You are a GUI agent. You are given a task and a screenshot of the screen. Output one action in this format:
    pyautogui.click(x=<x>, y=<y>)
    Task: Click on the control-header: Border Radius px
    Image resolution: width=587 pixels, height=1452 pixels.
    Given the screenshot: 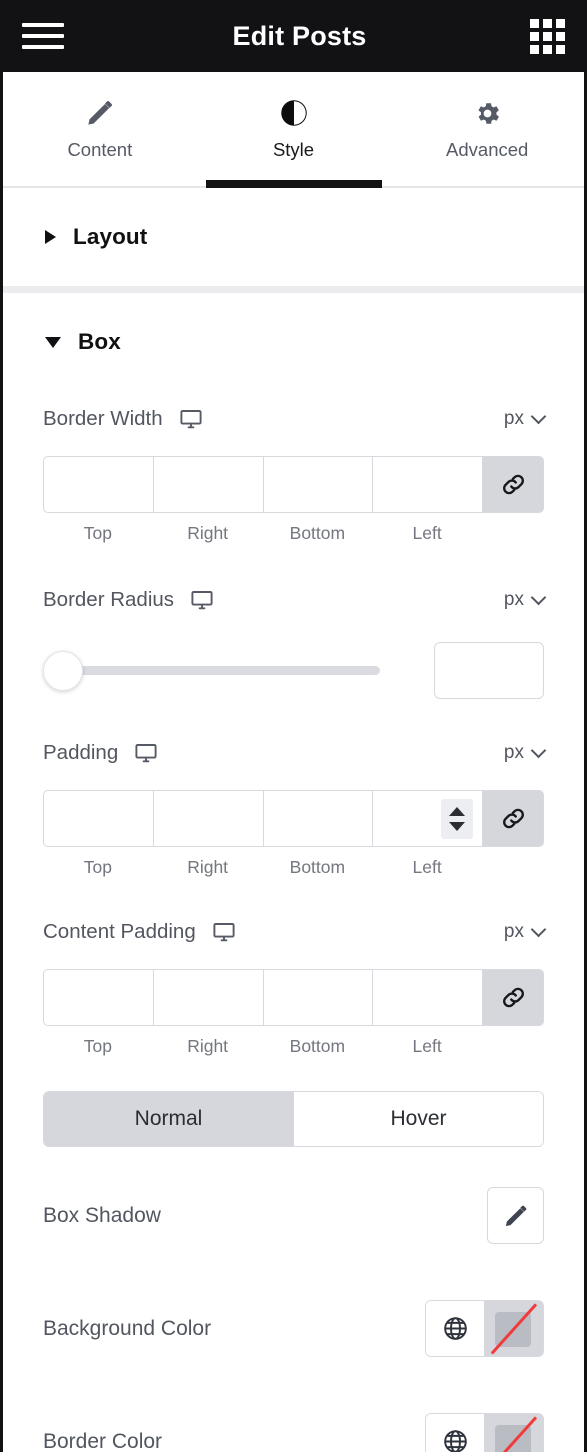 What is the action you would take?
    pyautogui.click(x=295, y=600)
    